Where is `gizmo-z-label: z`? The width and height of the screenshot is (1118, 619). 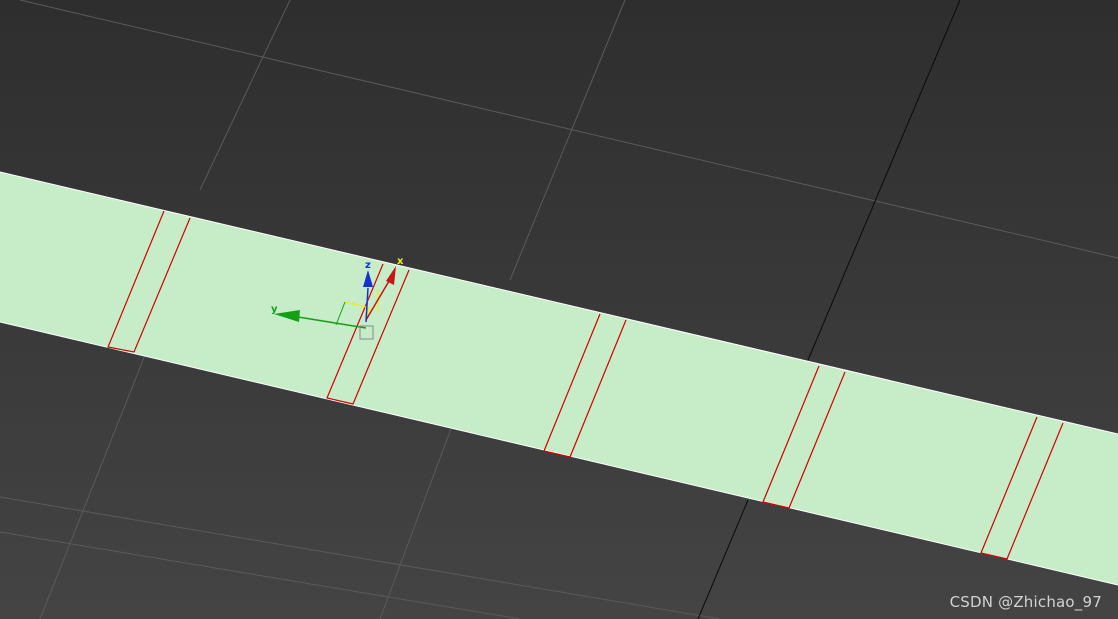
gizmo-z-label: z is located at coordinates (368, 265).